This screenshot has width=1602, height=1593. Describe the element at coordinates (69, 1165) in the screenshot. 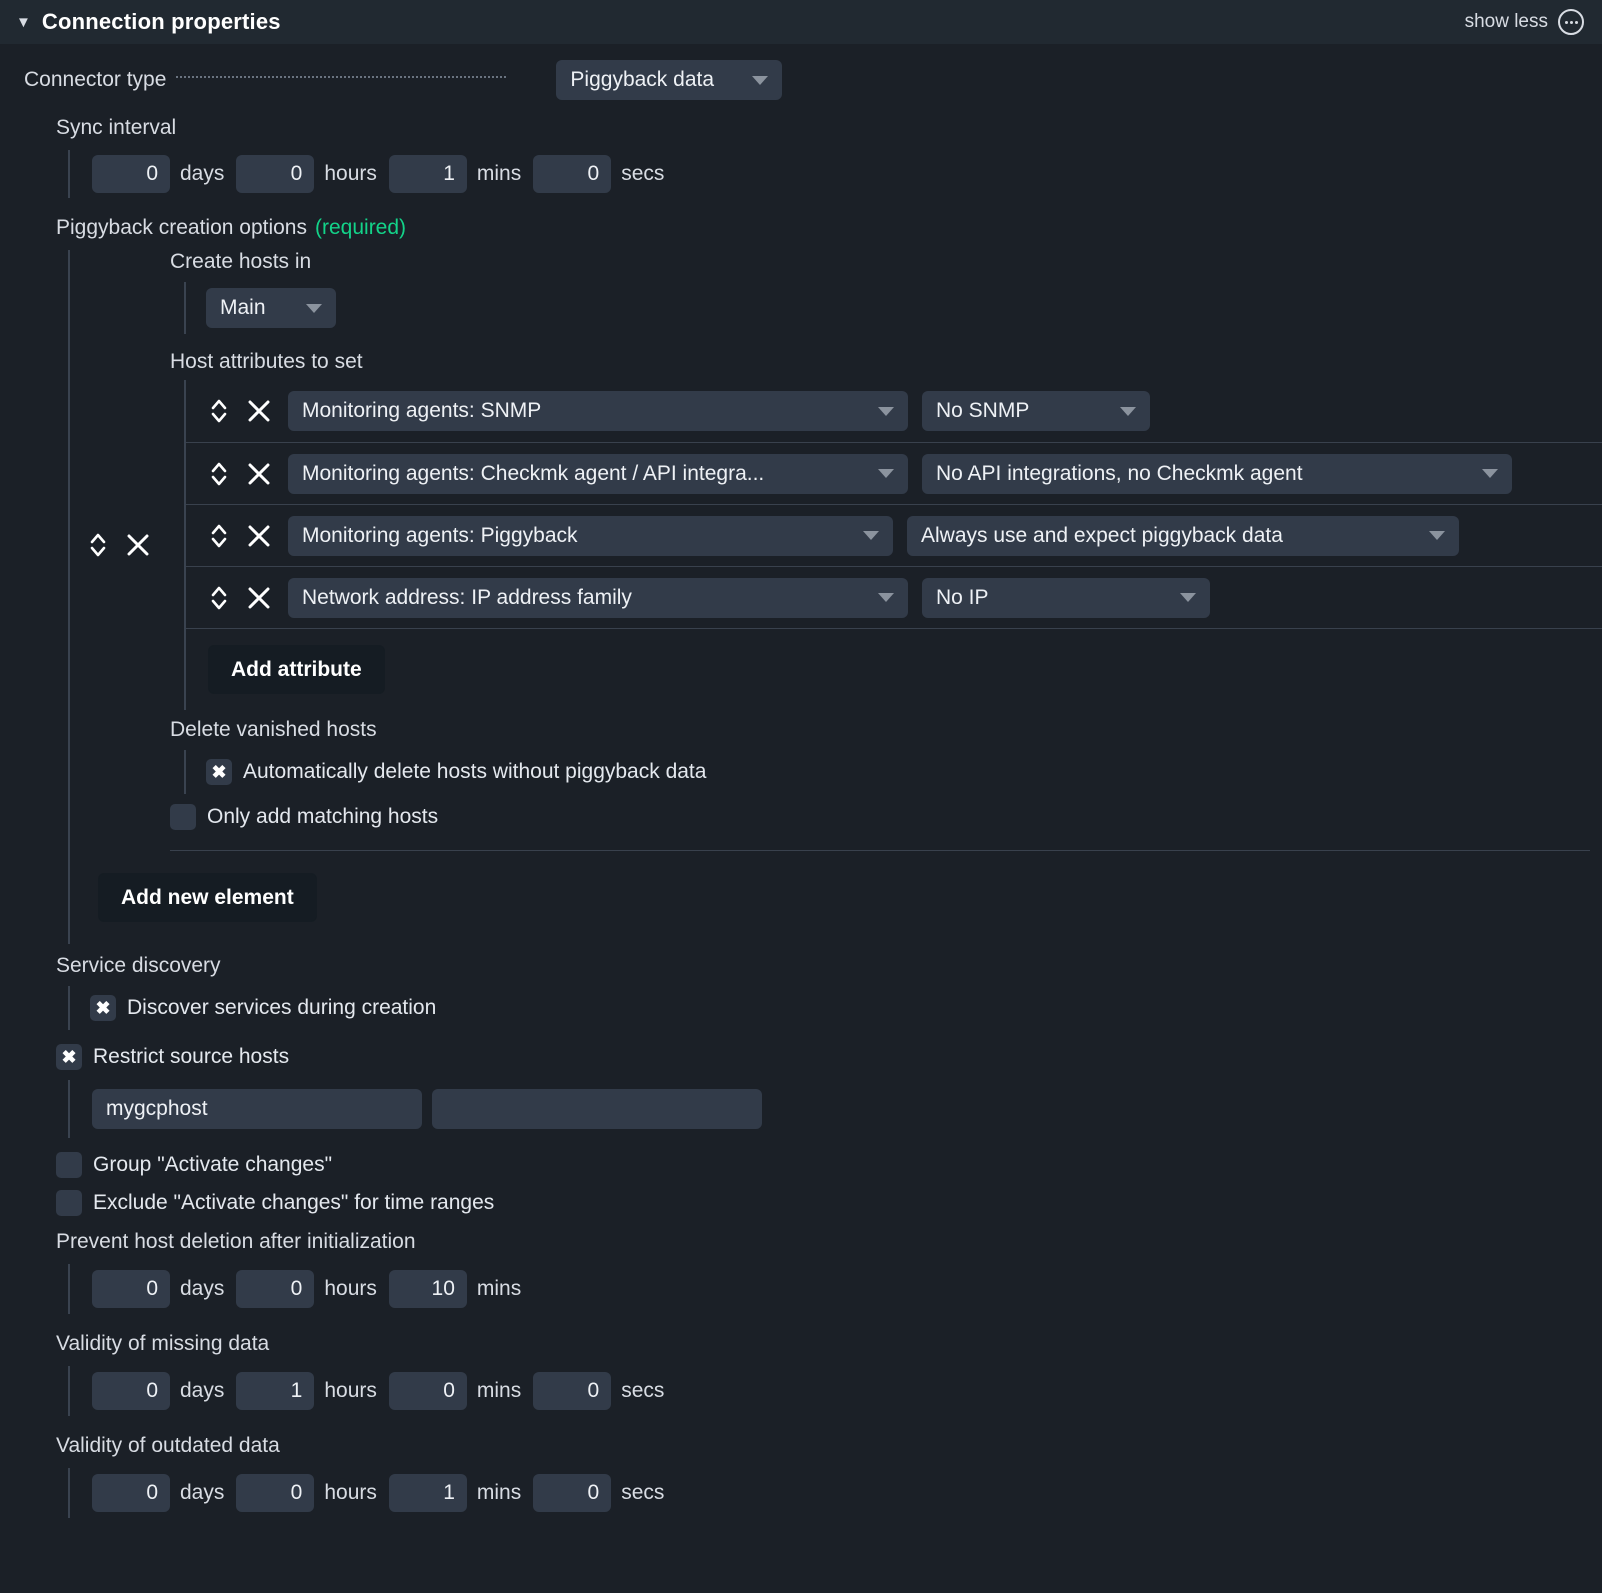

I see `group-activate-changes-checkbox: ✖` at that location.